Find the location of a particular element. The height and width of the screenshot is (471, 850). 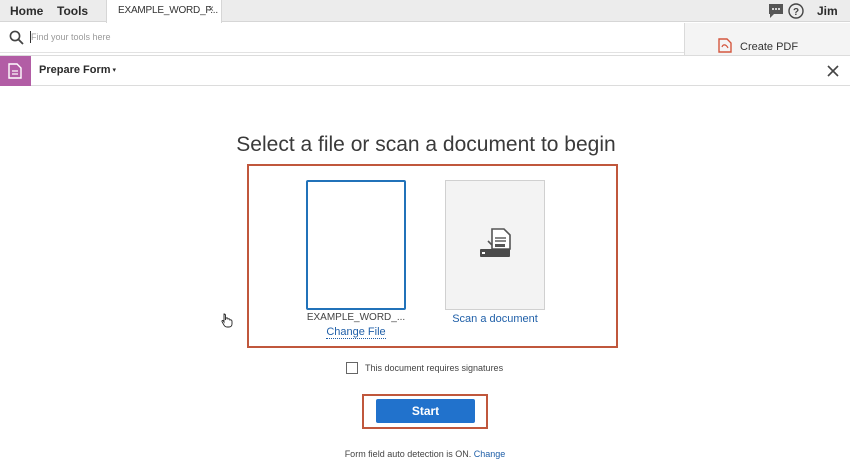

prepare-form-title: Prepare Form is located at coordinates (75, 70).